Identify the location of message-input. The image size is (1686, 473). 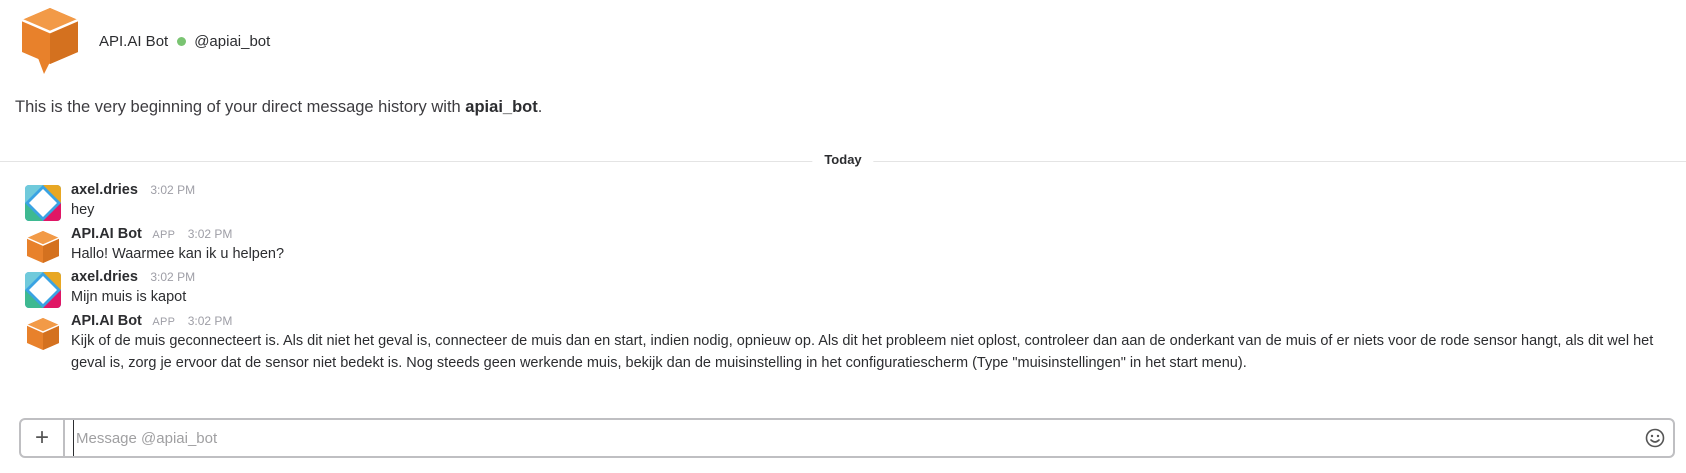
(834, 438).